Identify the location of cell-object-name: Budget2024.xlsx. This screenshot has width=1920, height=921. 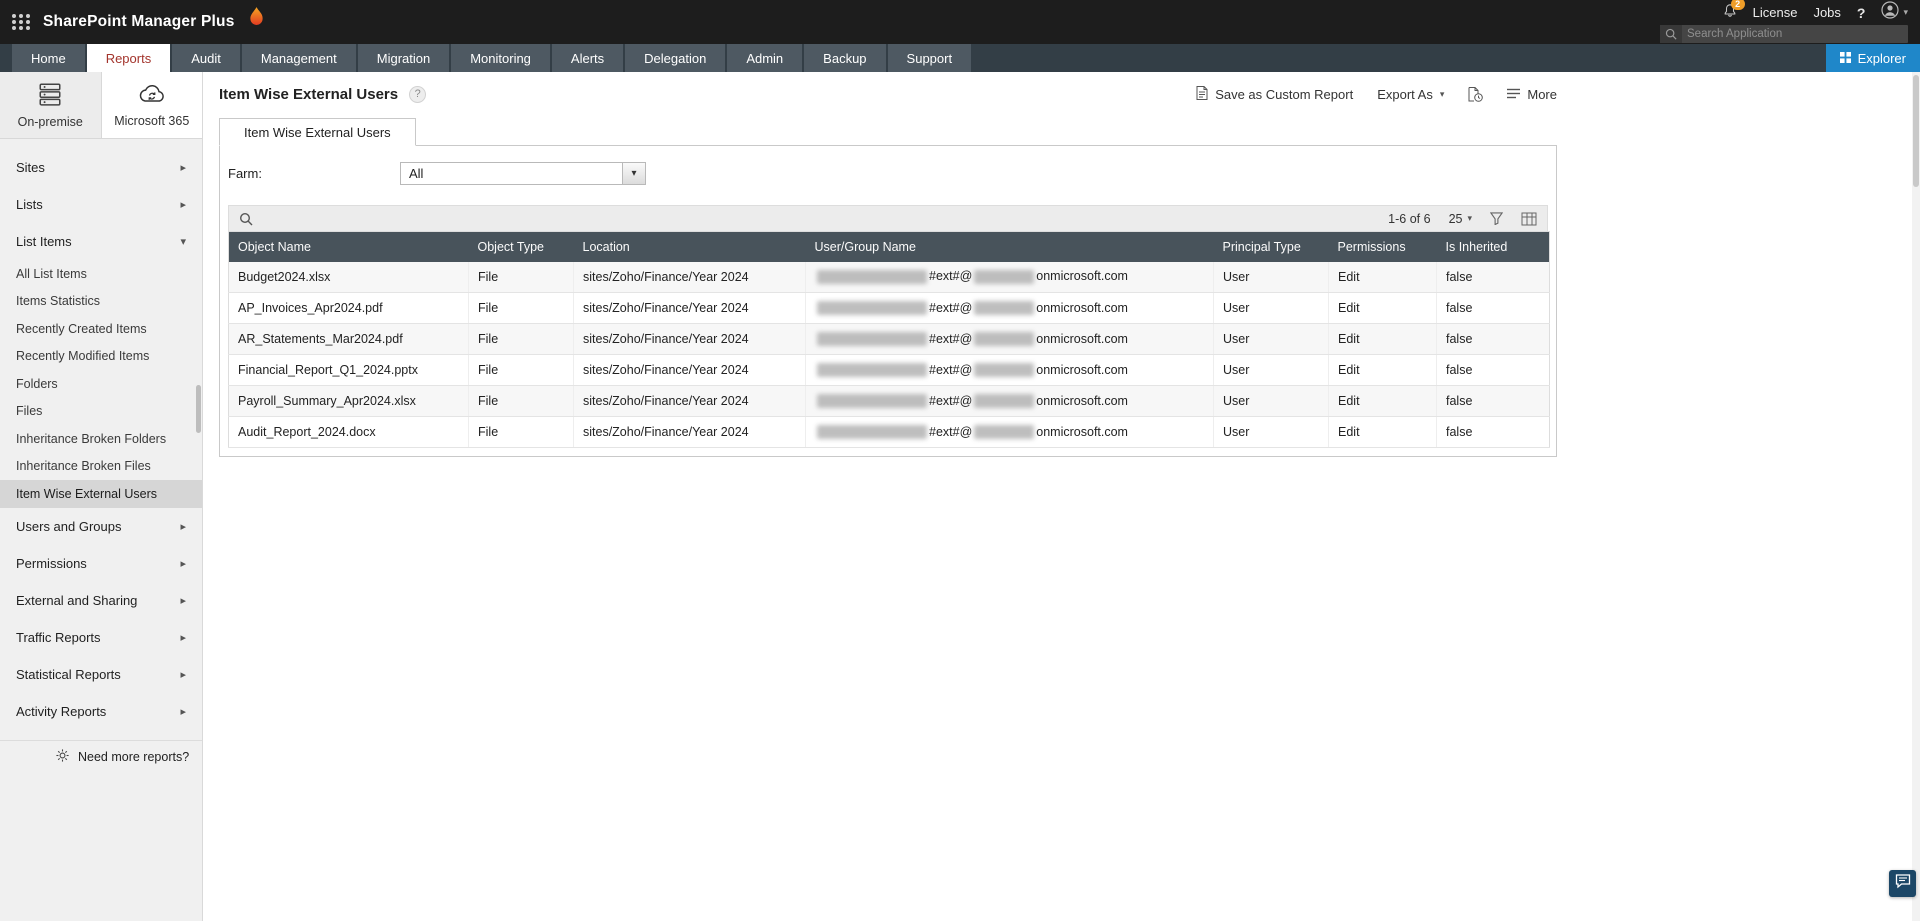
(348, 277).